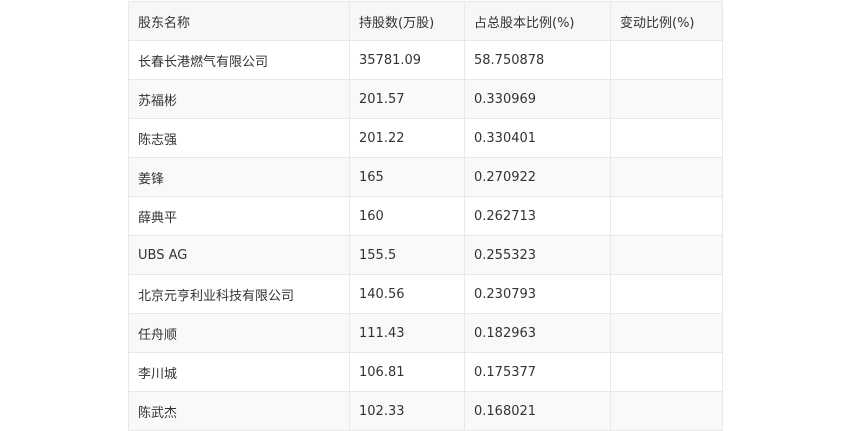 The width and height of the screenshot is (850, 431). Describe the element at coordinates (537, 99) in the screenshot. I see `cell-share-ratio: 0.330969` at that location.